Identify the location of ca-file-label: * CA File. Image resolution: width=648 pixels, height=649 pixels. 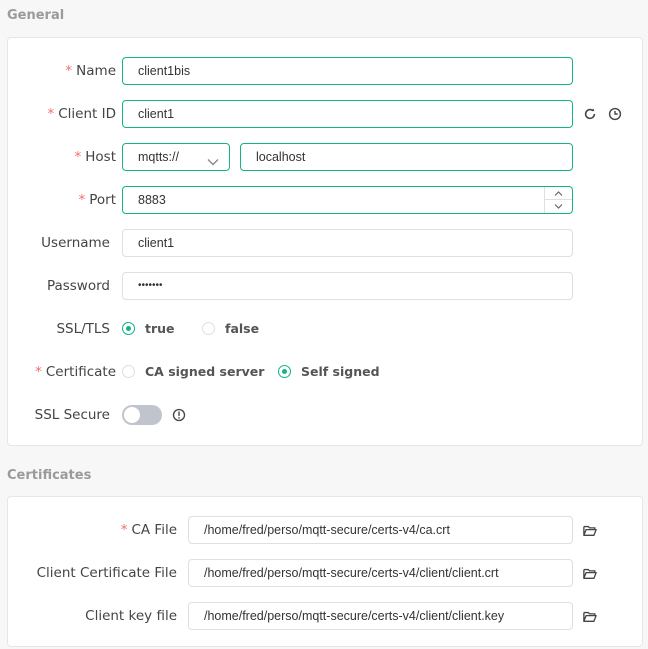
(148, 530).